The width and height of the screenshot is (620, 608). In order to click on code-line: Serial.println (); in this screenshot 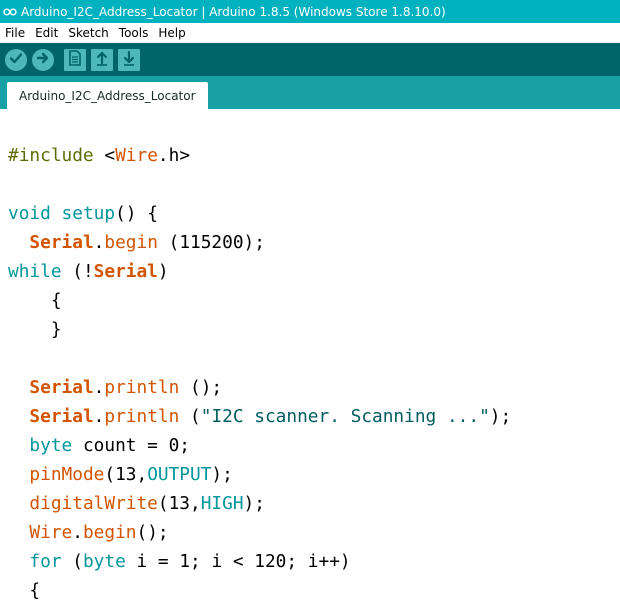, I will do `click(259, 387)`.